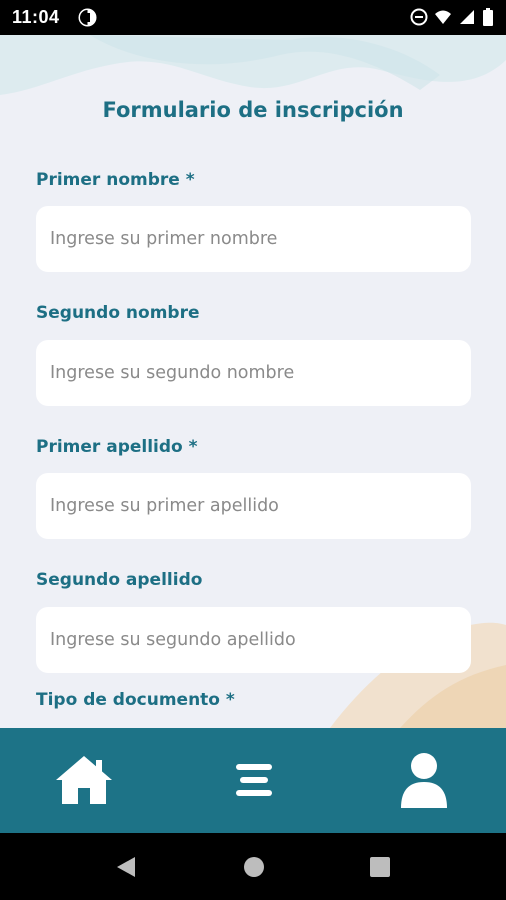  Describe the element at coordinates (36, 17) in the screenshot. I see `status-time: 11:04` at that location.